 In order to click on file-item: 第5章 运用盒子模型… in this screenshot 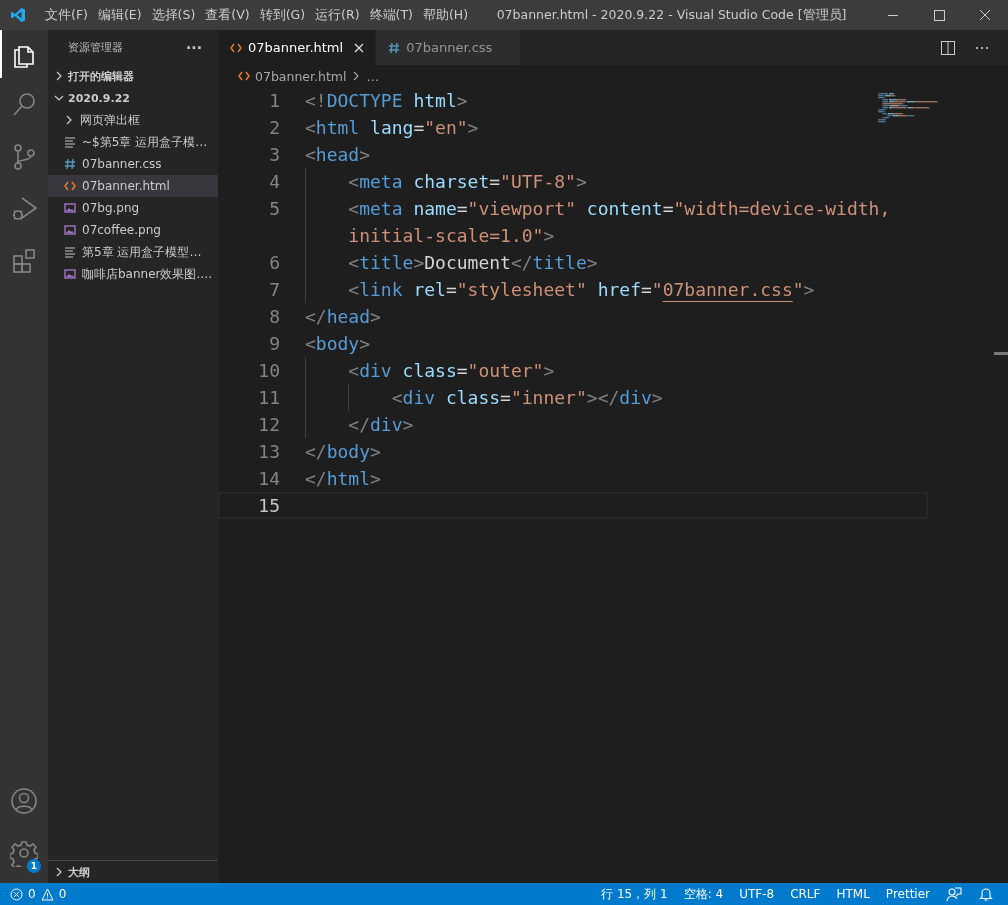, I will do `click(133, 252)`.